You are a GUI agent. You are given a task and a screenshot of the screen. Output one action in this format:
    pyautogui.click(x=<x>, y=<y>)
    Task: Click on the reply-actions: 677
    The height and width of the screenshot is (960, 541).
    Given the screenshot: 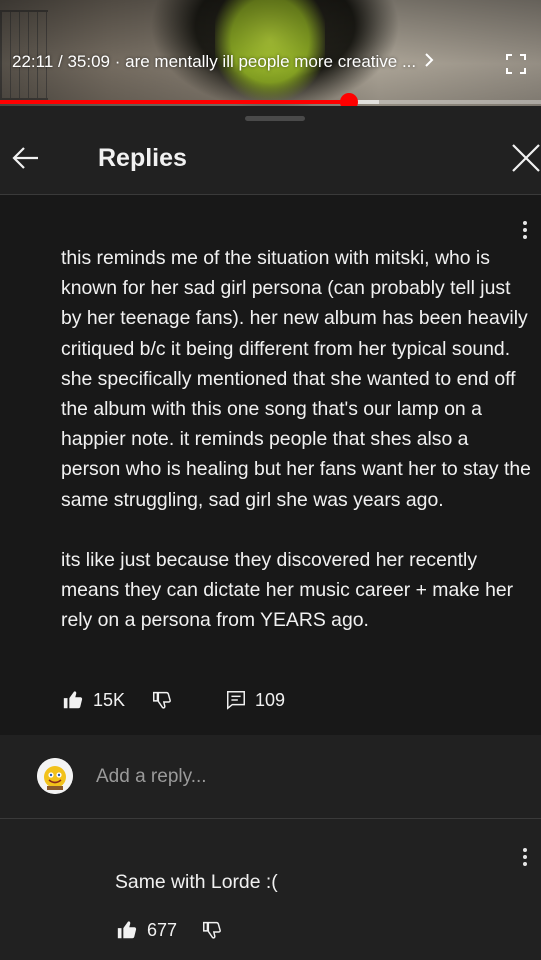 What is the action you would take?
    pyautogui.click(x=169, y=930)
    